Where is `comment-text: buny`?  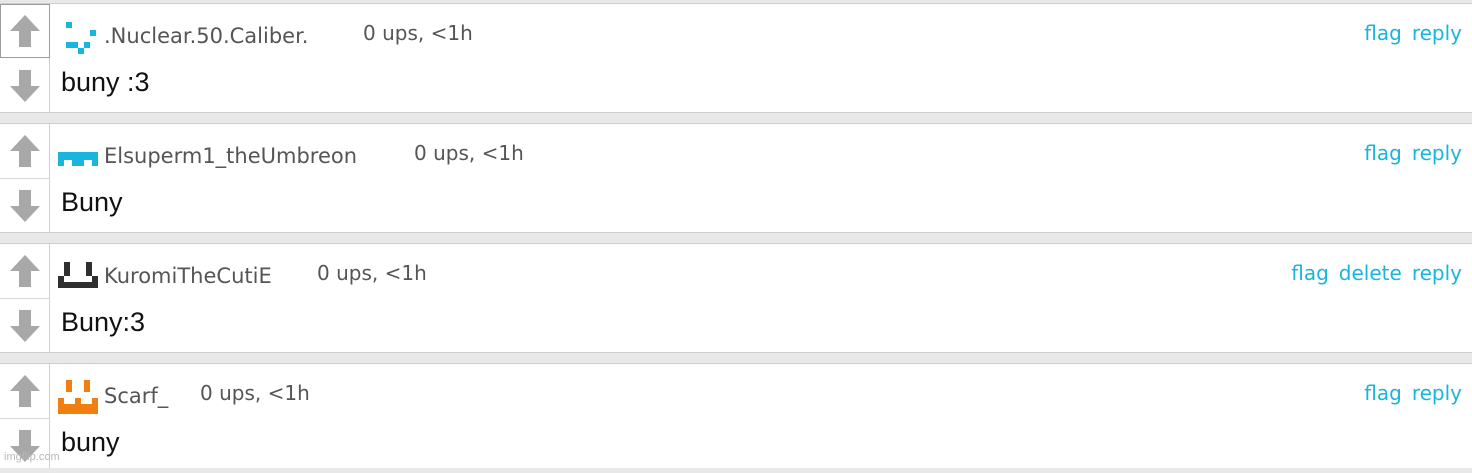
comment-text: buny is located at coordinates (90, 442).